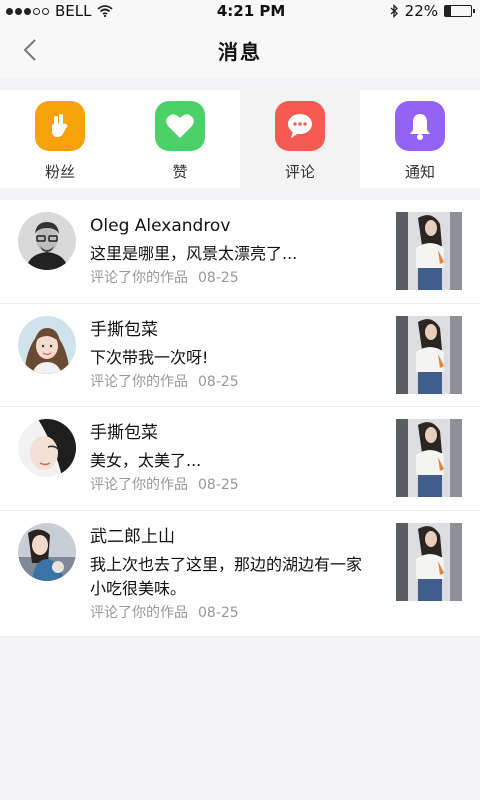 Image resolution: width=480 pixels, height=800 pixels. What do you see at coordinates (459, 11) in the screenshot?
I see `battery-icon` at bounding box center [459, 11].